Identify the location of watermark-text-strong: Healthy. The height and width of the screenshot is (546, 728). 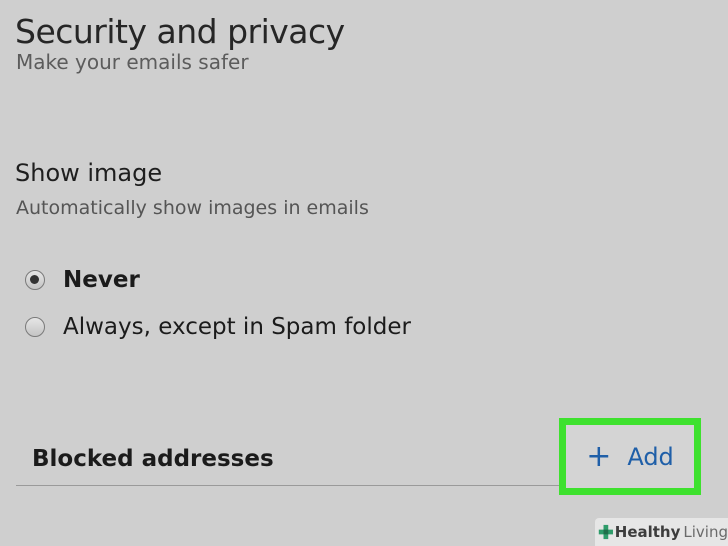
(647, 532).